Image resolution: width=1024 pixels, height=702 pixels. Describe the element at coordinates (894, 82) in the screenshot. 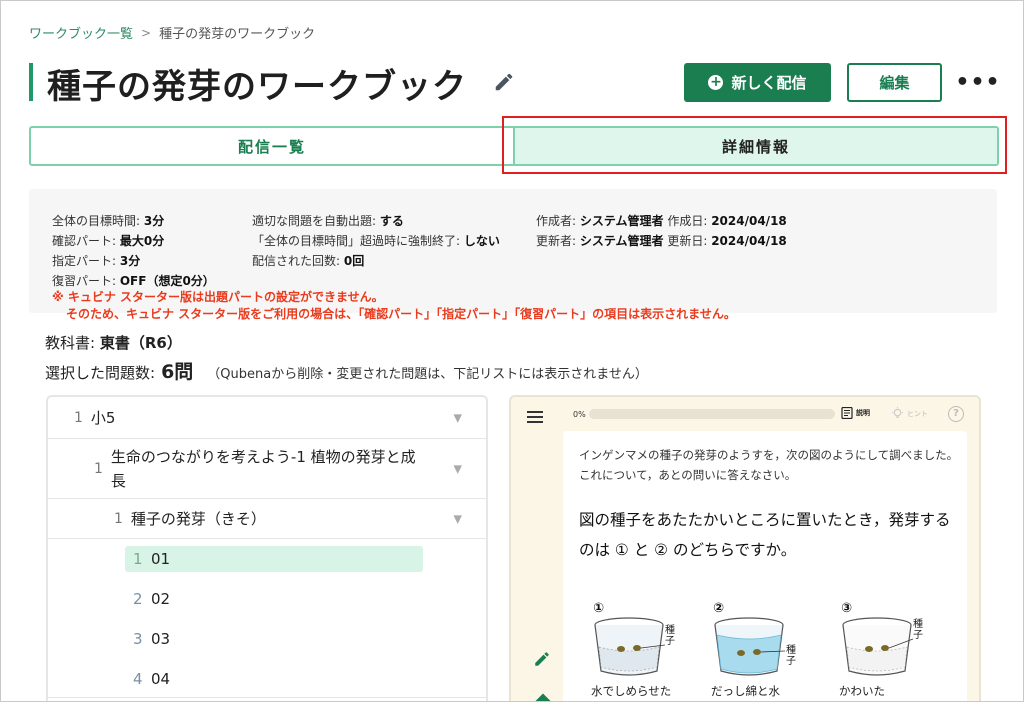

I see `edit-button: 編集` at that location.